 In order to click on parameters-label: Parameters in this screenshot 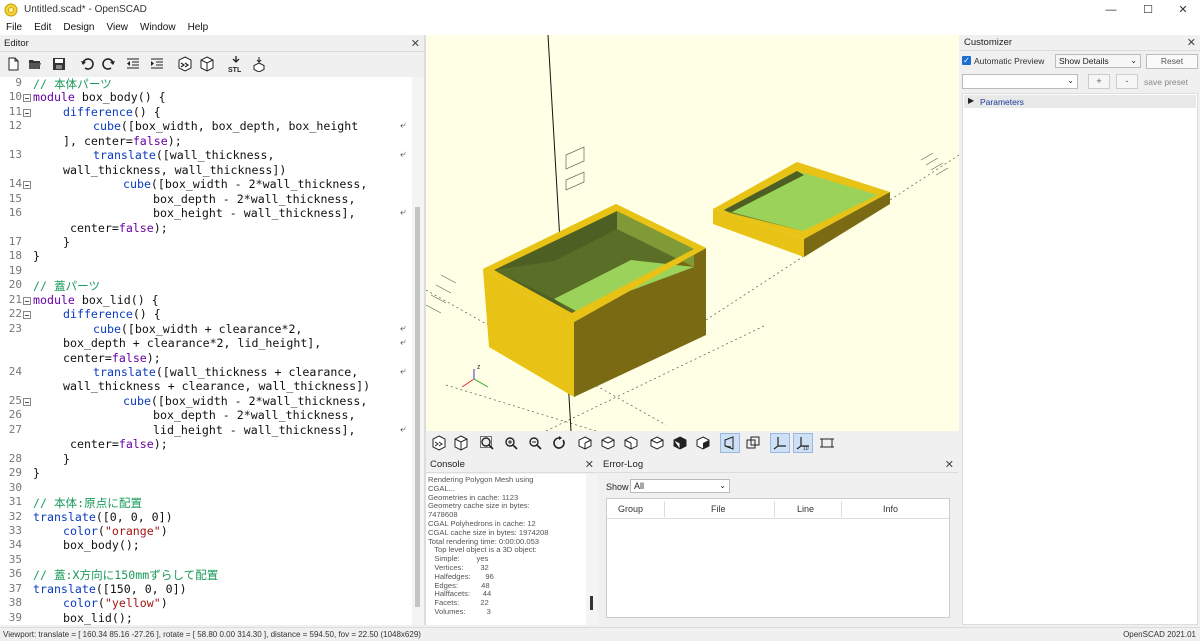, I will do `click(1002, 102)`.